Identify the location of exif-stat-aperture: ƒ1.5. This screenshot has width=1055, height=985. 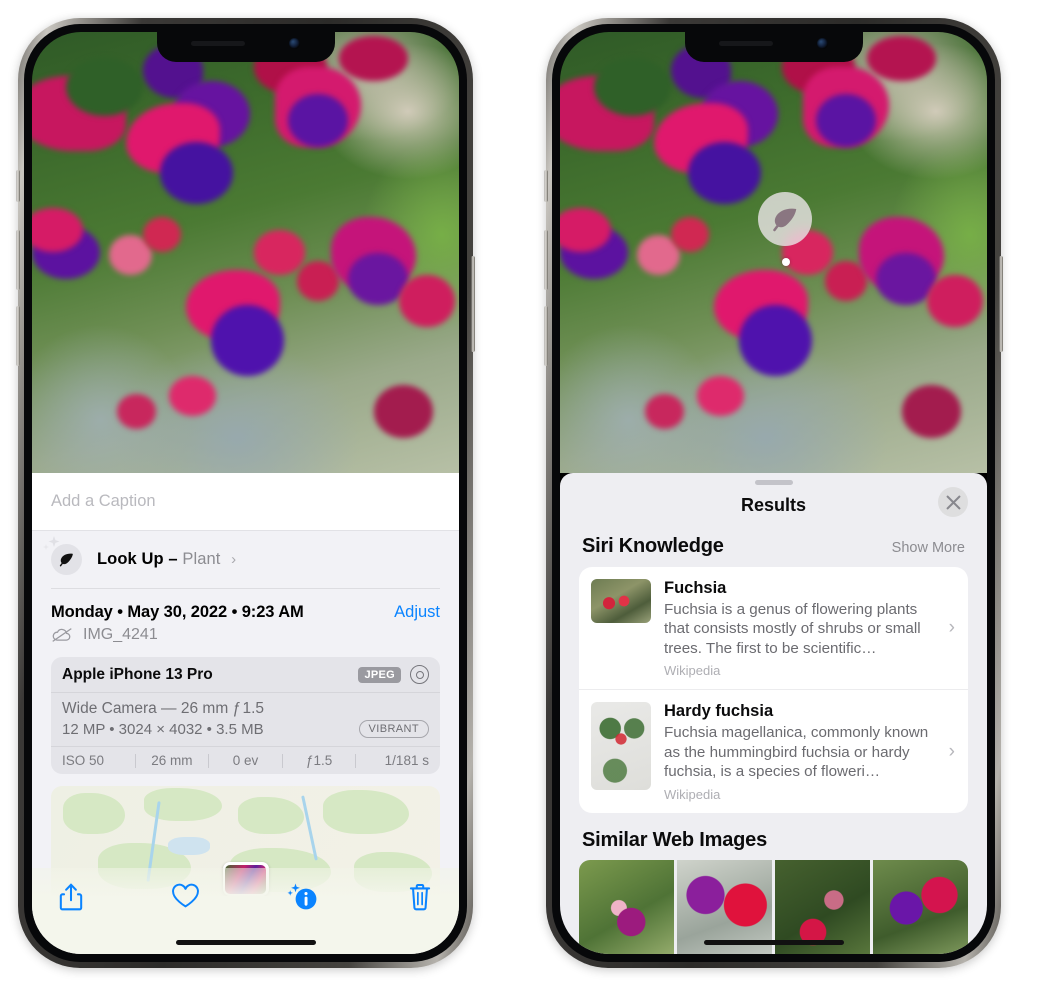
(319, 760).